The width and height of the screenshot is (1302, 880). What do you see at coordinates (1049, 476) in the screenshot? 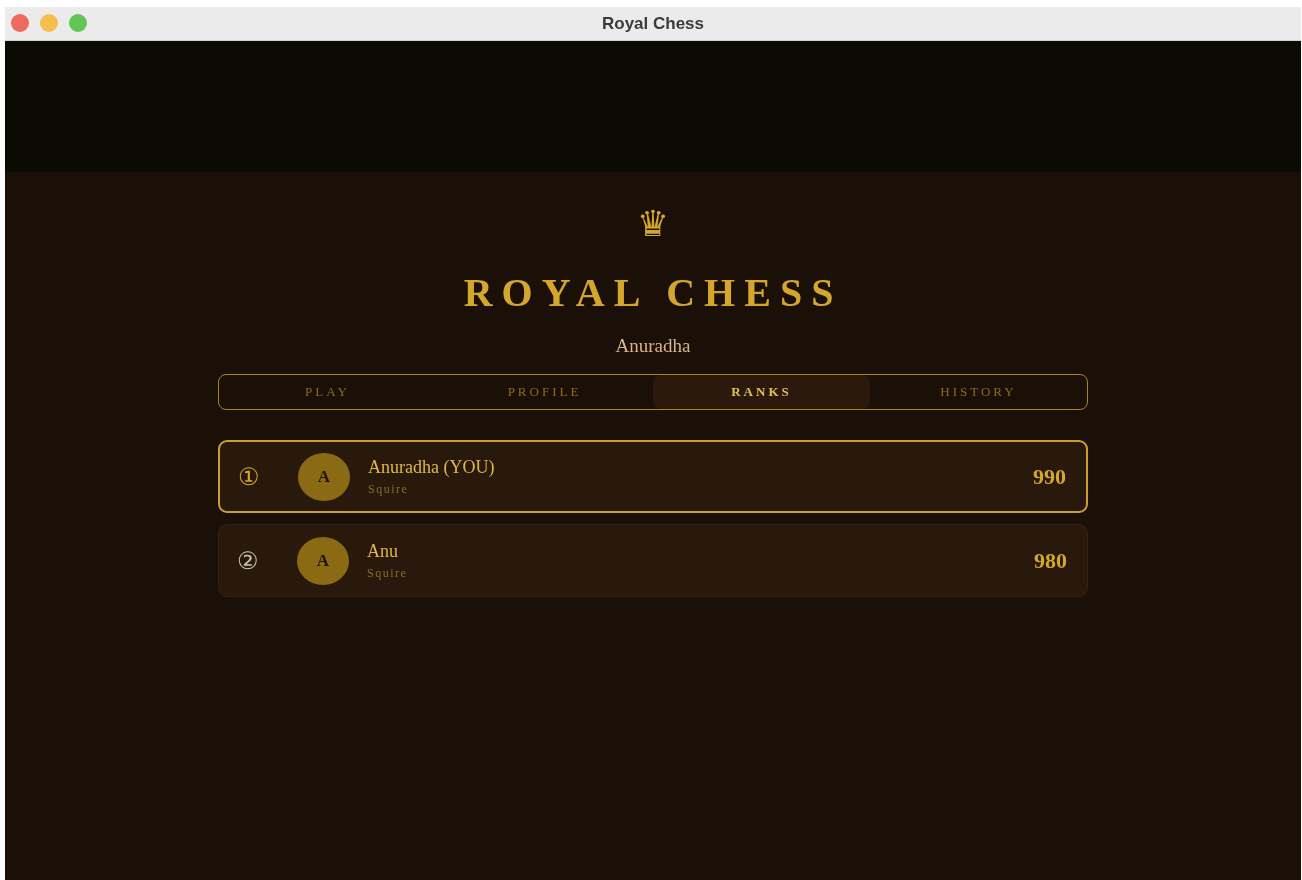
I see `rating: 990` at bounding box center [1049, 476].